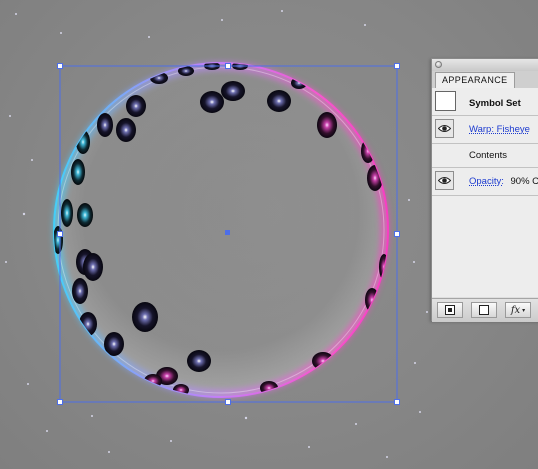  What do you see at coordinates (475, 80) in the screenshot?
I see `tab-appearance: APPEARANCE` at bounding box center [475, 80].